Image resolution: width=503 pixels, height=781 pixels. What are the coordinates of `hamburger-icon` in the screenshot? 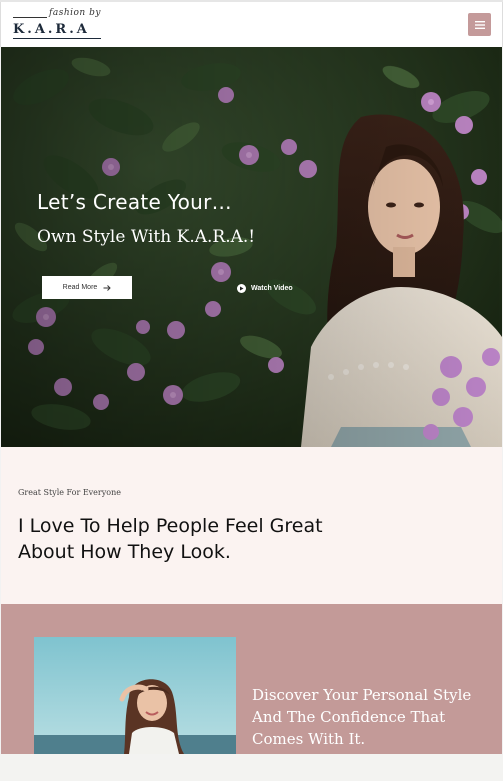 It's located at (479, 24).